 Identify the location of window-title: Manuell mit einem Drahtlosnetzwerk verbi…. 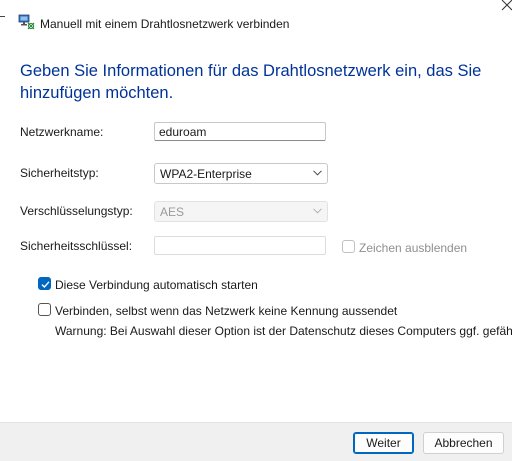
(165, 24).